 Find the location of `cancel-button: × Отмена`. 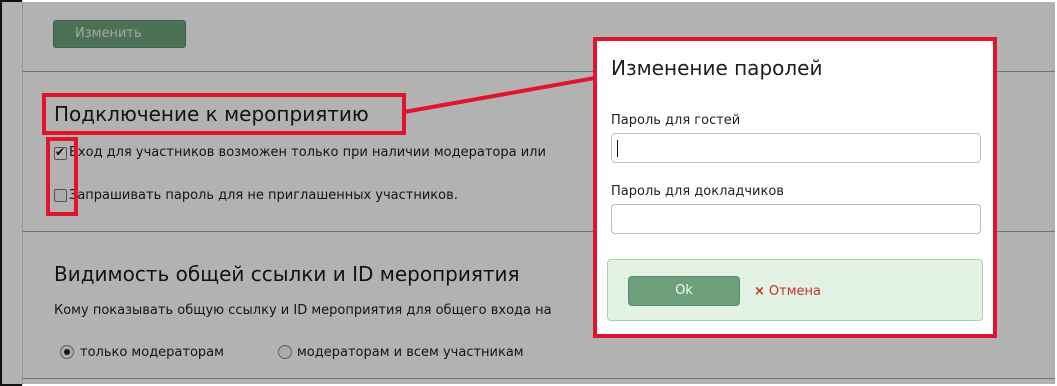

cancel-button: × Отмена is located at coordinates (787, 291).